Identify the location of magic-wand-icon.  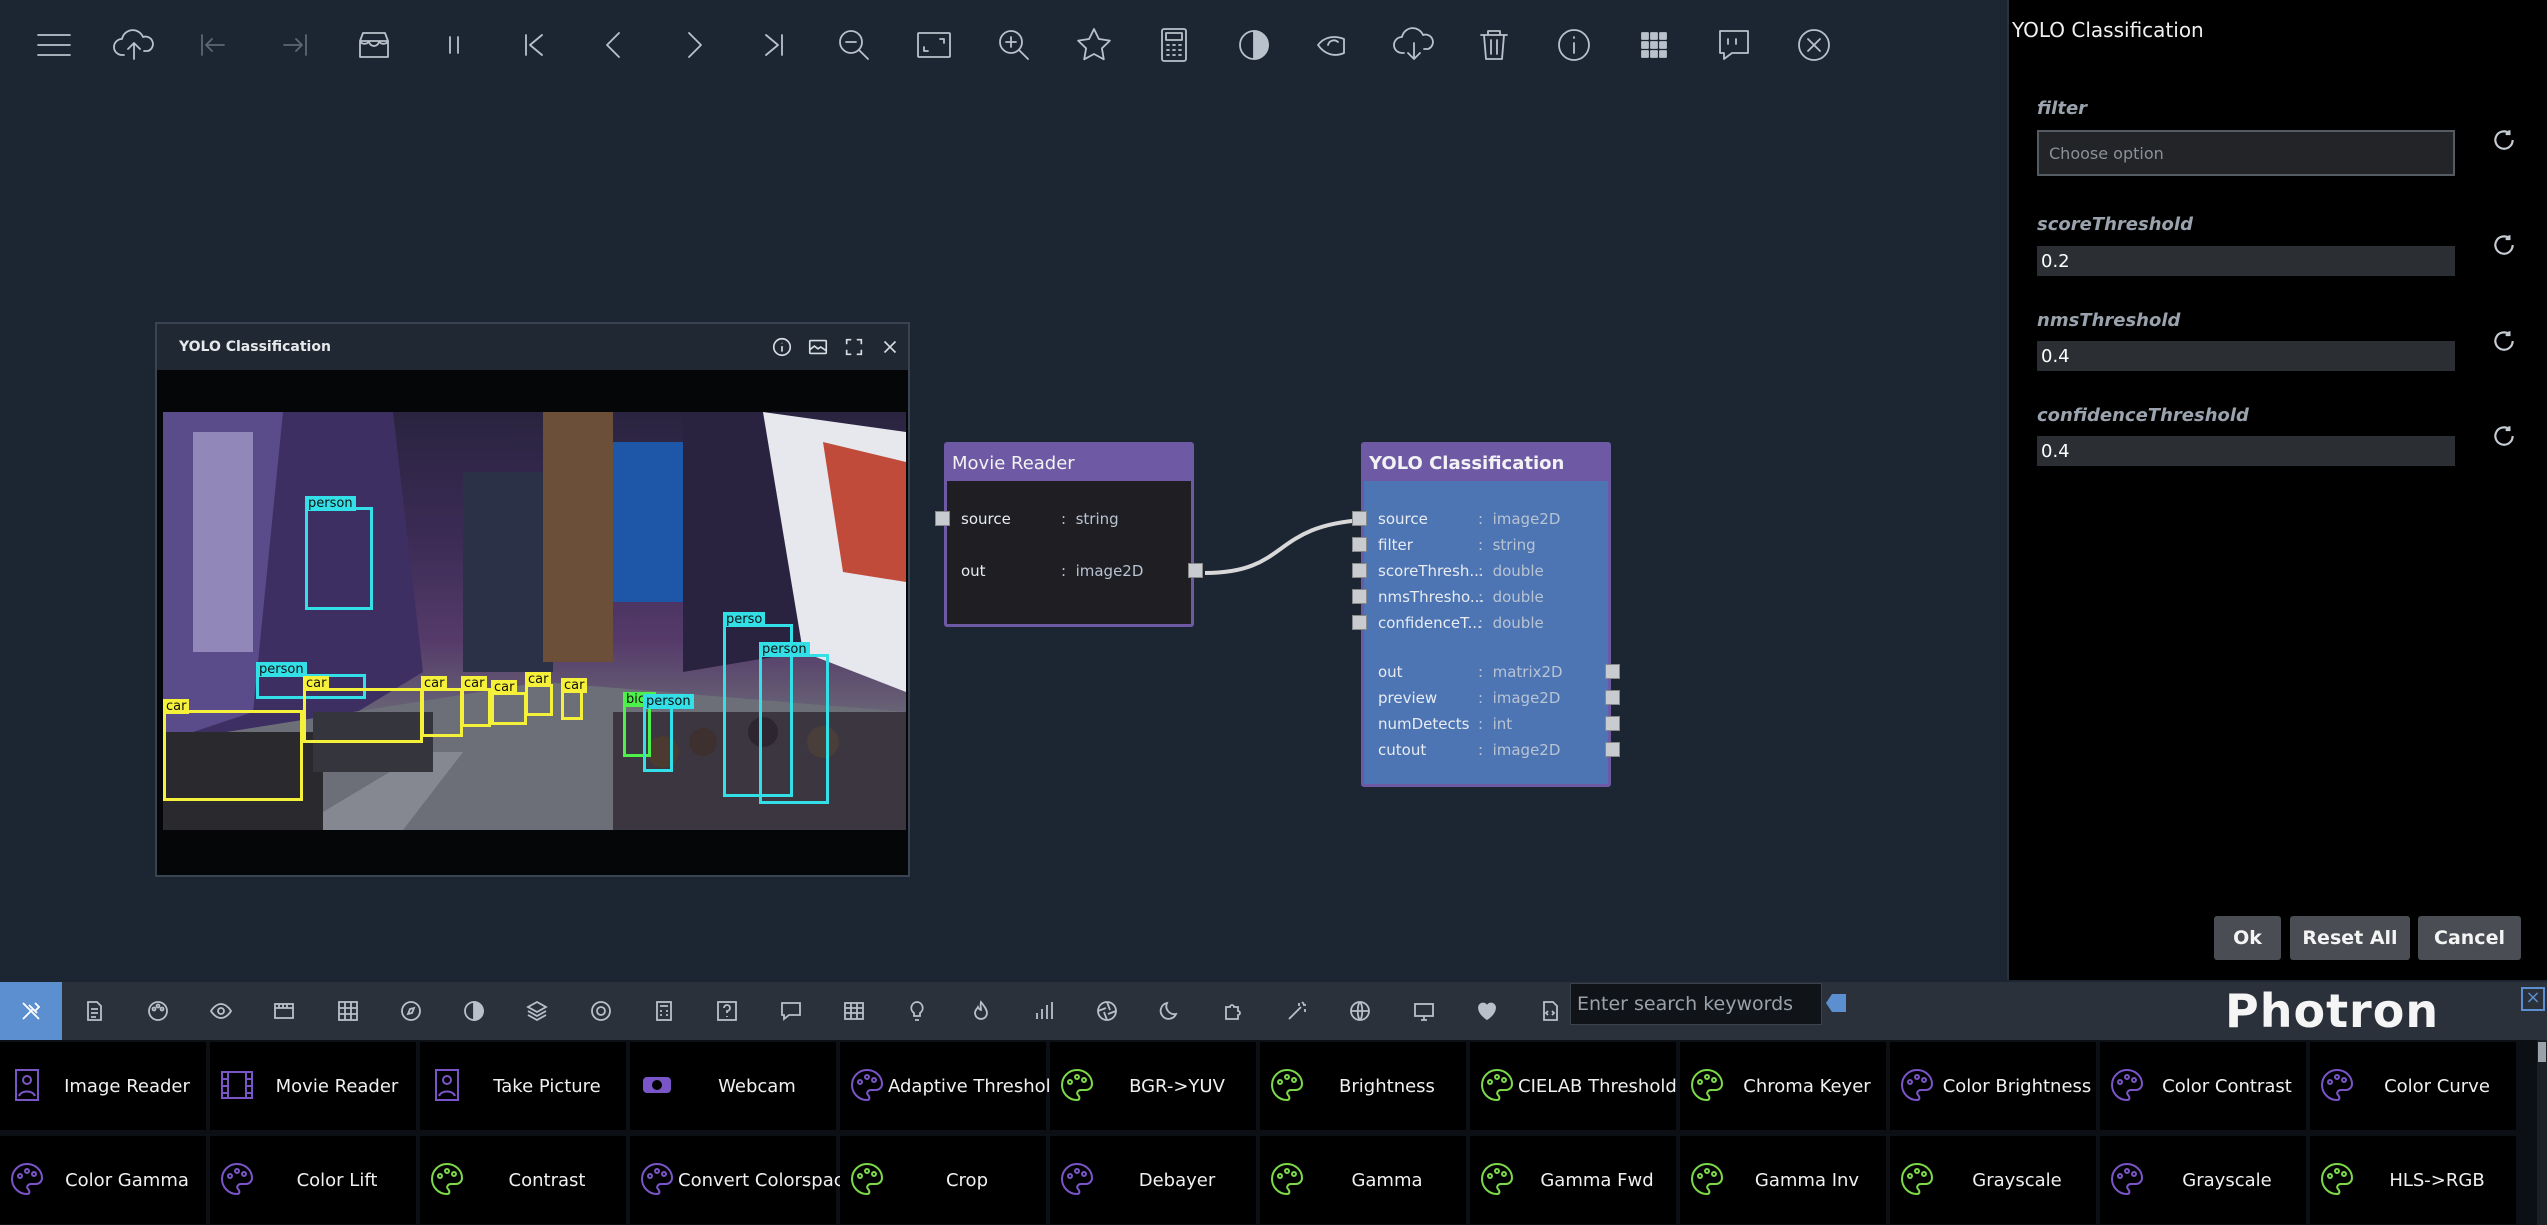
(1297, 1011).